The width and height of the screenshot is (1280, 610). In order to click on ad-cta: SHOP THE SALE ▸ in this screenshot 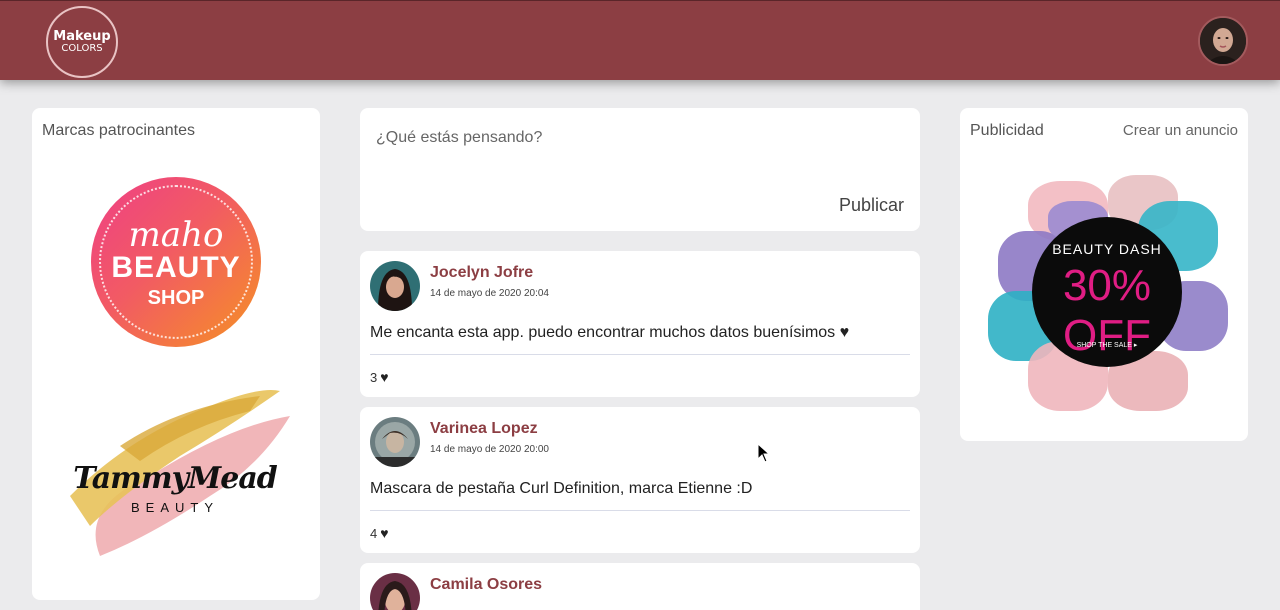, I will do `click(1107, 345)`.